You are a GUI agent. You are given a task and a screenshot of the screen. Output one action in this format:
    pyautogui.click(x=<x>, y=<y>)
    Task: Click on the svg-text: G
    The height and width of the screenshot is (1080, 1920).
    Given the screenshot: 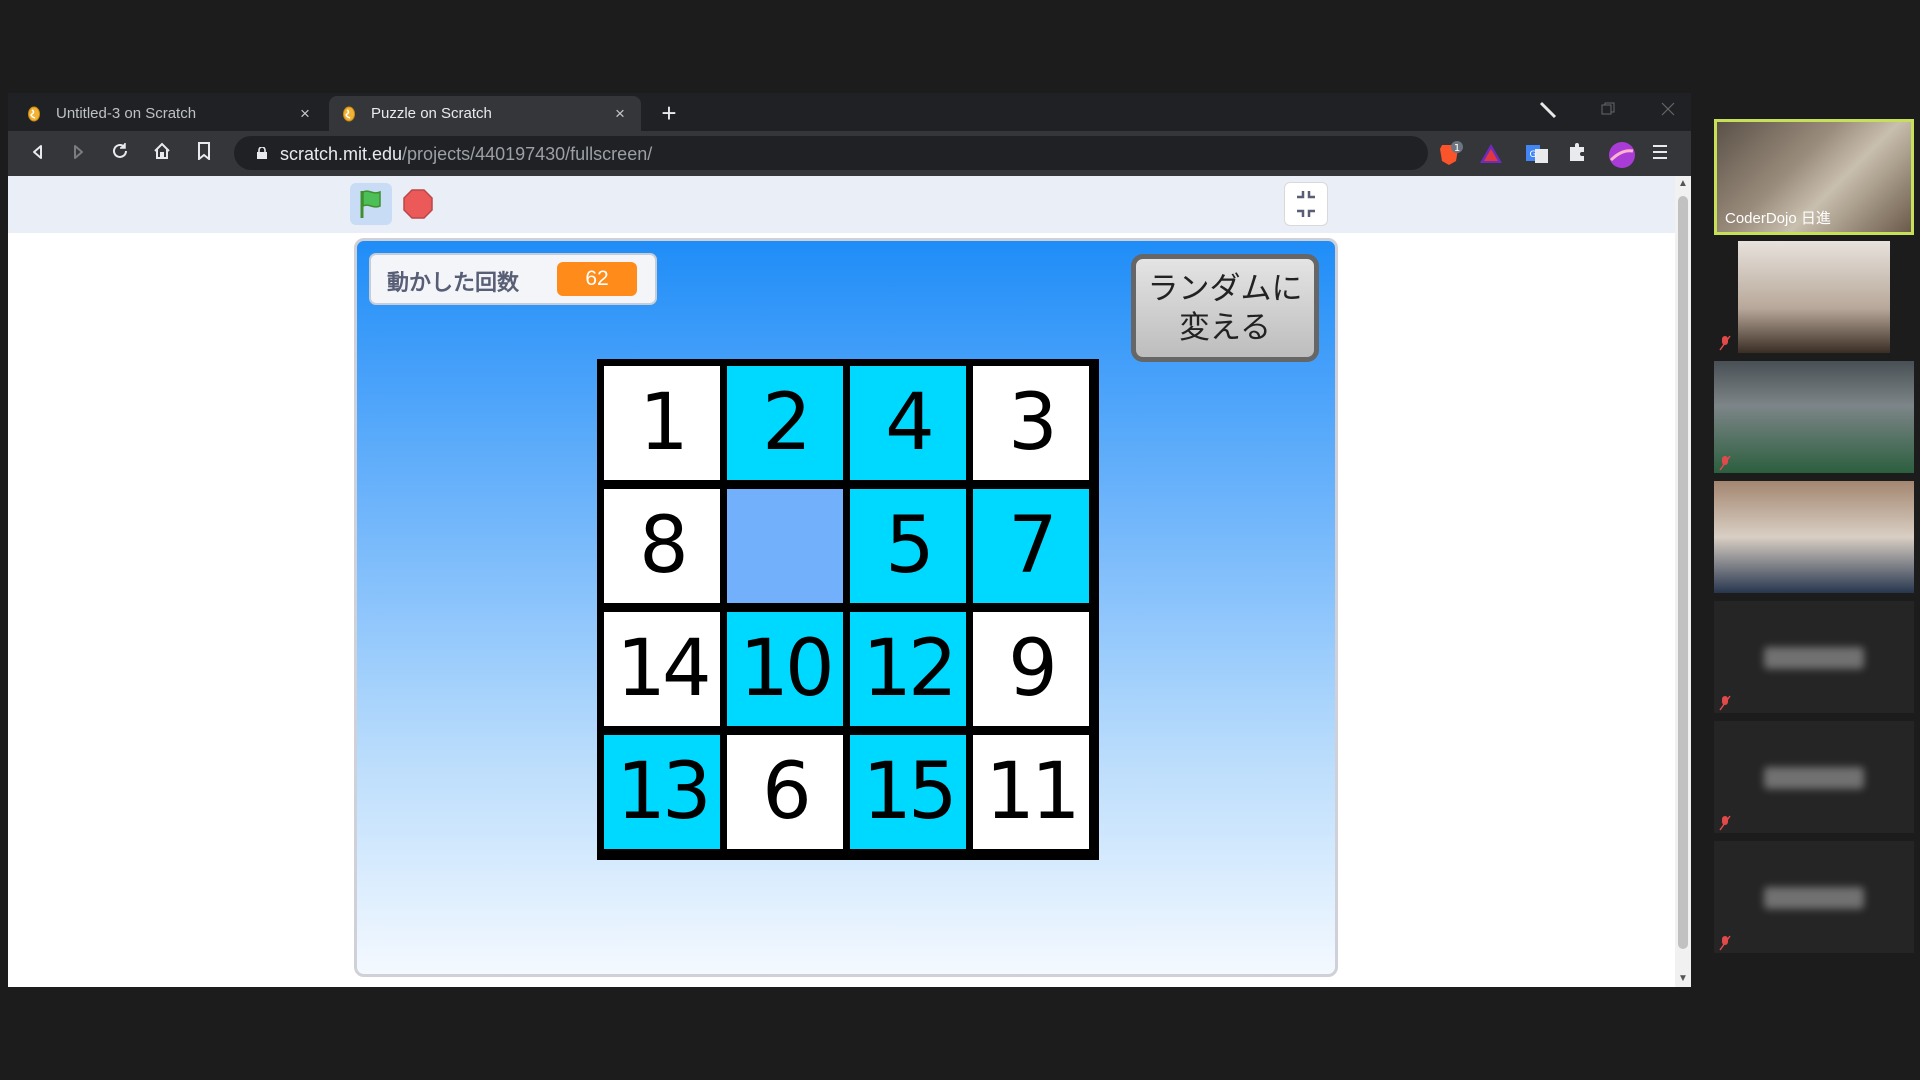 What is the action you would take?
    pyautogui.click(x=1533, y=155)
    